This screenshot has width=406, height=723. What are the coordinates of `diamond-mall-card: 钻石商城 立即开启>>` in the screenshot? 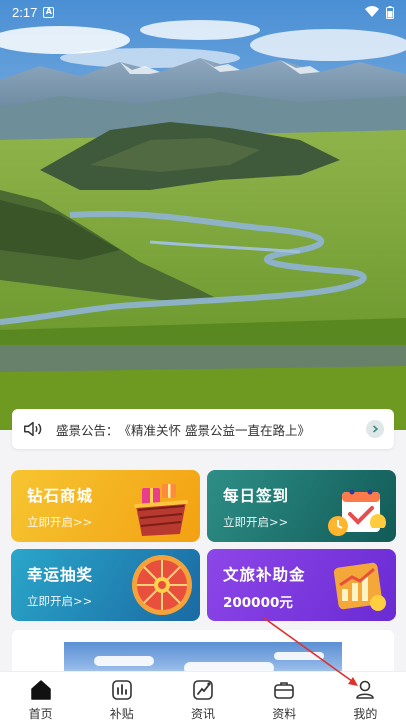 It's located at (105, 506).